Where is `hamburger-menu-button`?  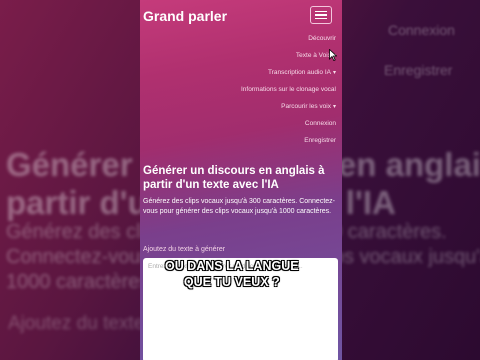 hamburger-menu-button is located at coordinates (321, 15).